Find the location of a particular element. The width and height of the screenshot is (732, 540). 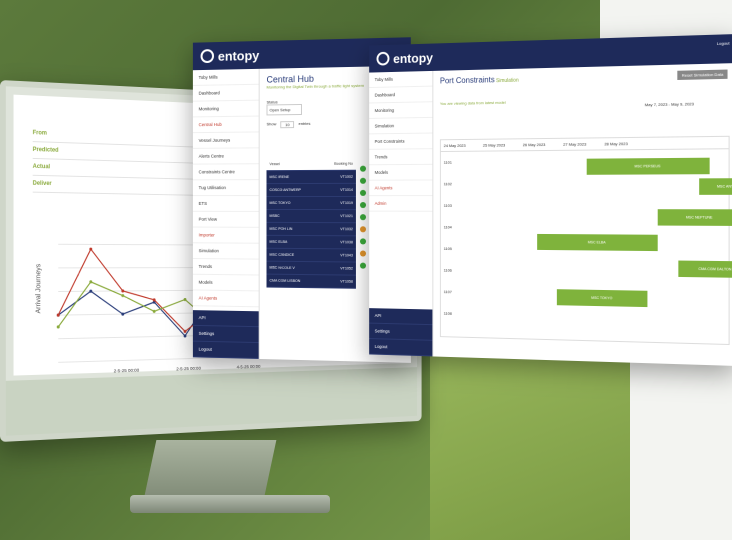

show-select: 10 is located at coordinates (287, 125).